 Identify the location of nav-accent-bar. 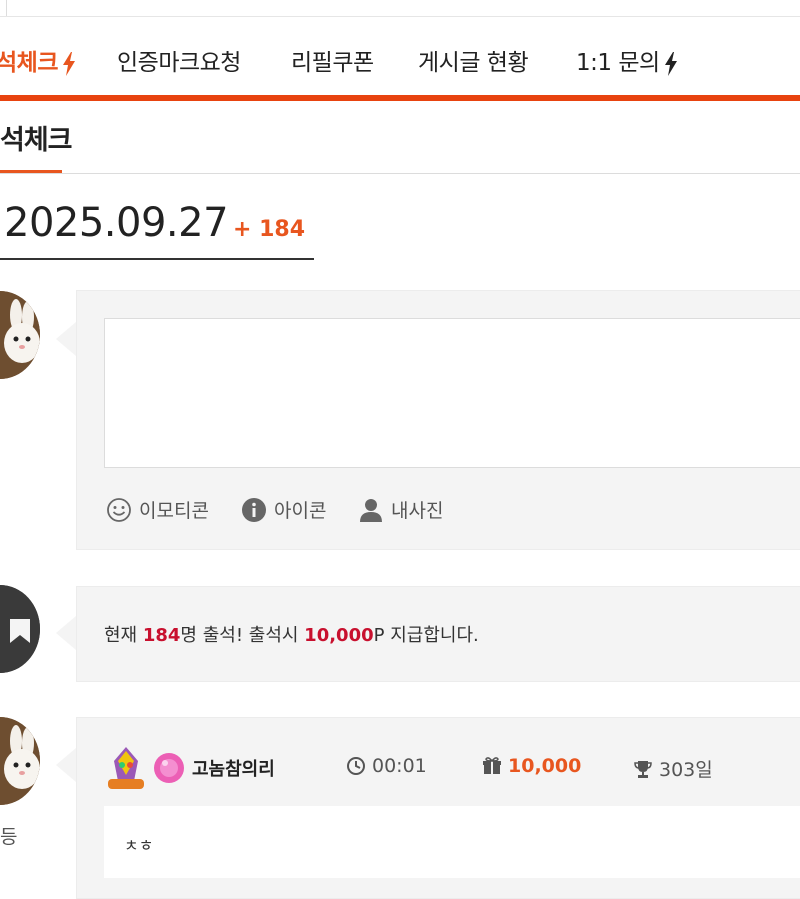
(400, 98).